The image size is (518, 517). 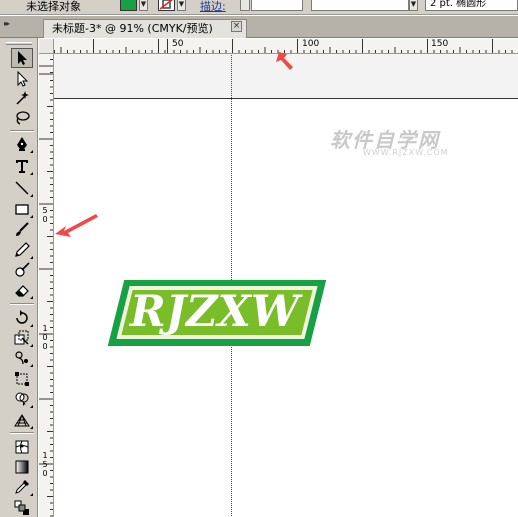 What do you see at coordinates (22, 507) in the screenshot?
I see `blend-tool-icon` at bounding box center [22, 507].